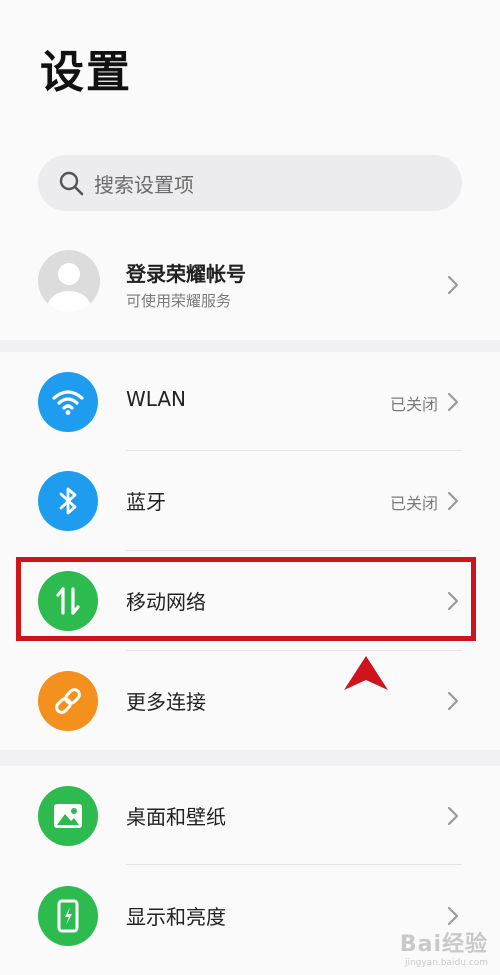  I want to click on display-icon, so click(68, 916).